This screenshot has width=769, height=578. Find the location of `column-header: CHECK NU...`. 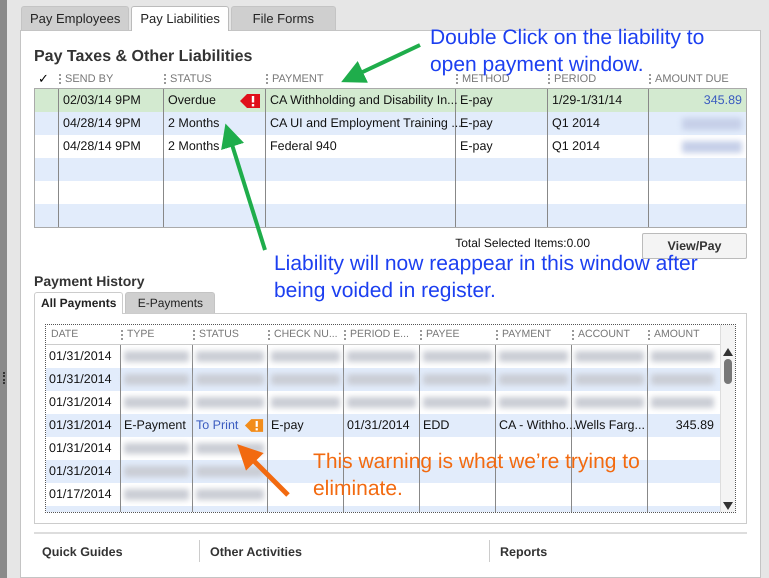

column-header: CHECK NU... is located at coordinates (306, 334).